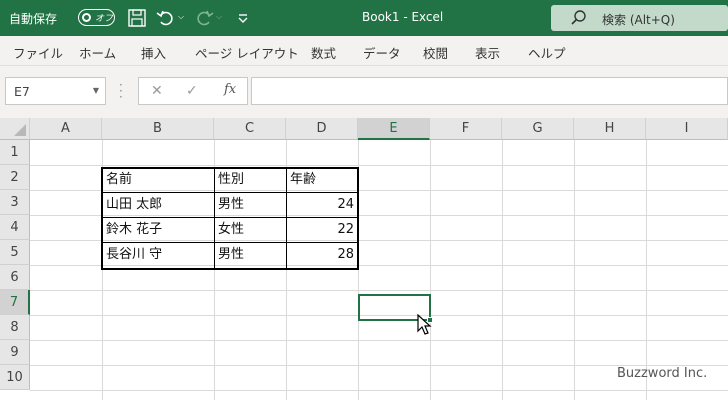  What do you see at coordinates (104, 19) in the screenshot?
I see `autosave-state: オフ` at bounding box center [104, 19].